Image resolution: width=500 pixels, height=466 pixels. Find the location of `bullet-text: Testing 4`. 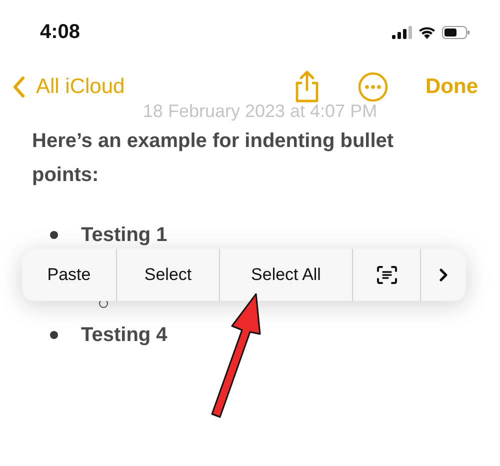

bullet-text: Testing 4 is located at coordinates (124, 335).